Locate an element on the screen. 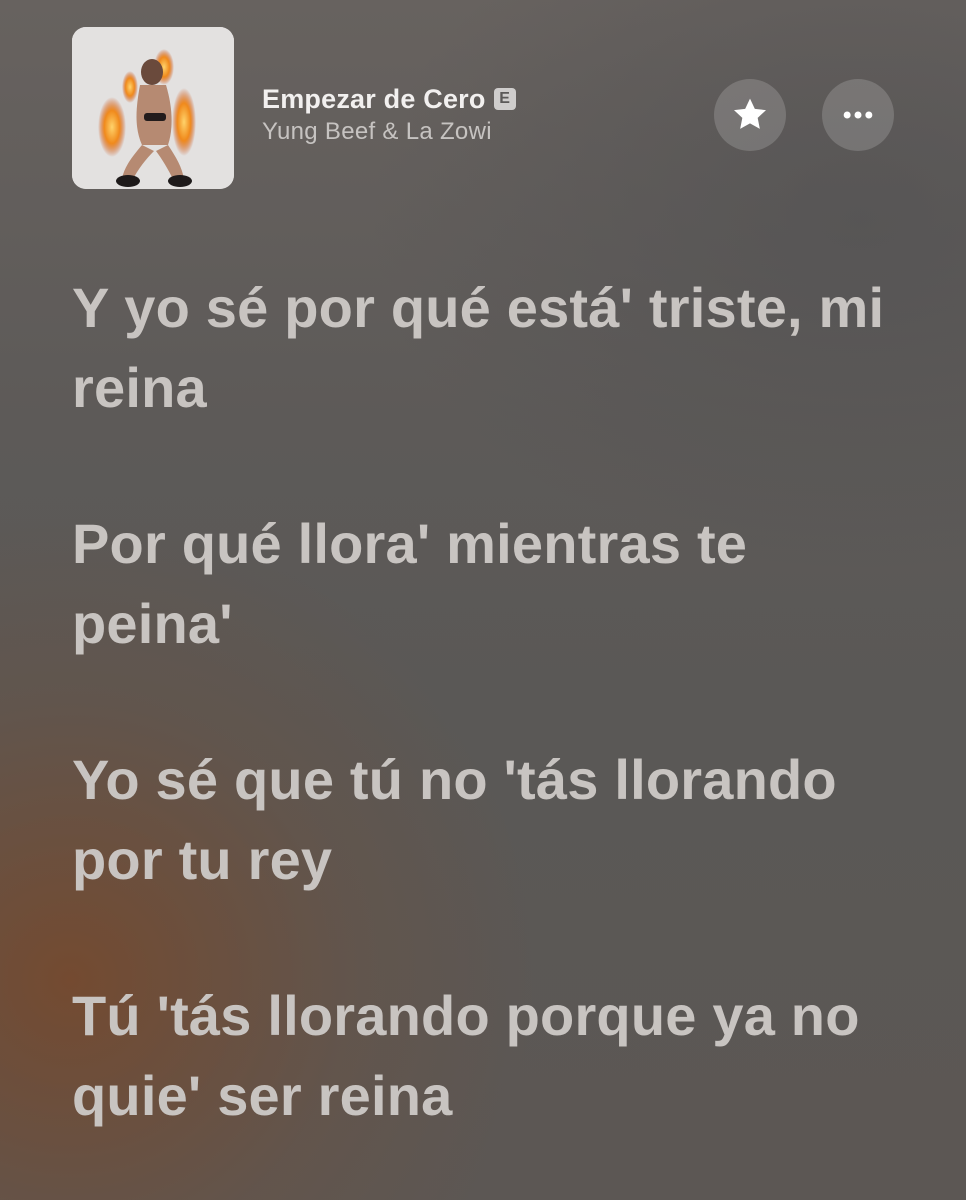  star-icon is located at coordinates (750, 113).